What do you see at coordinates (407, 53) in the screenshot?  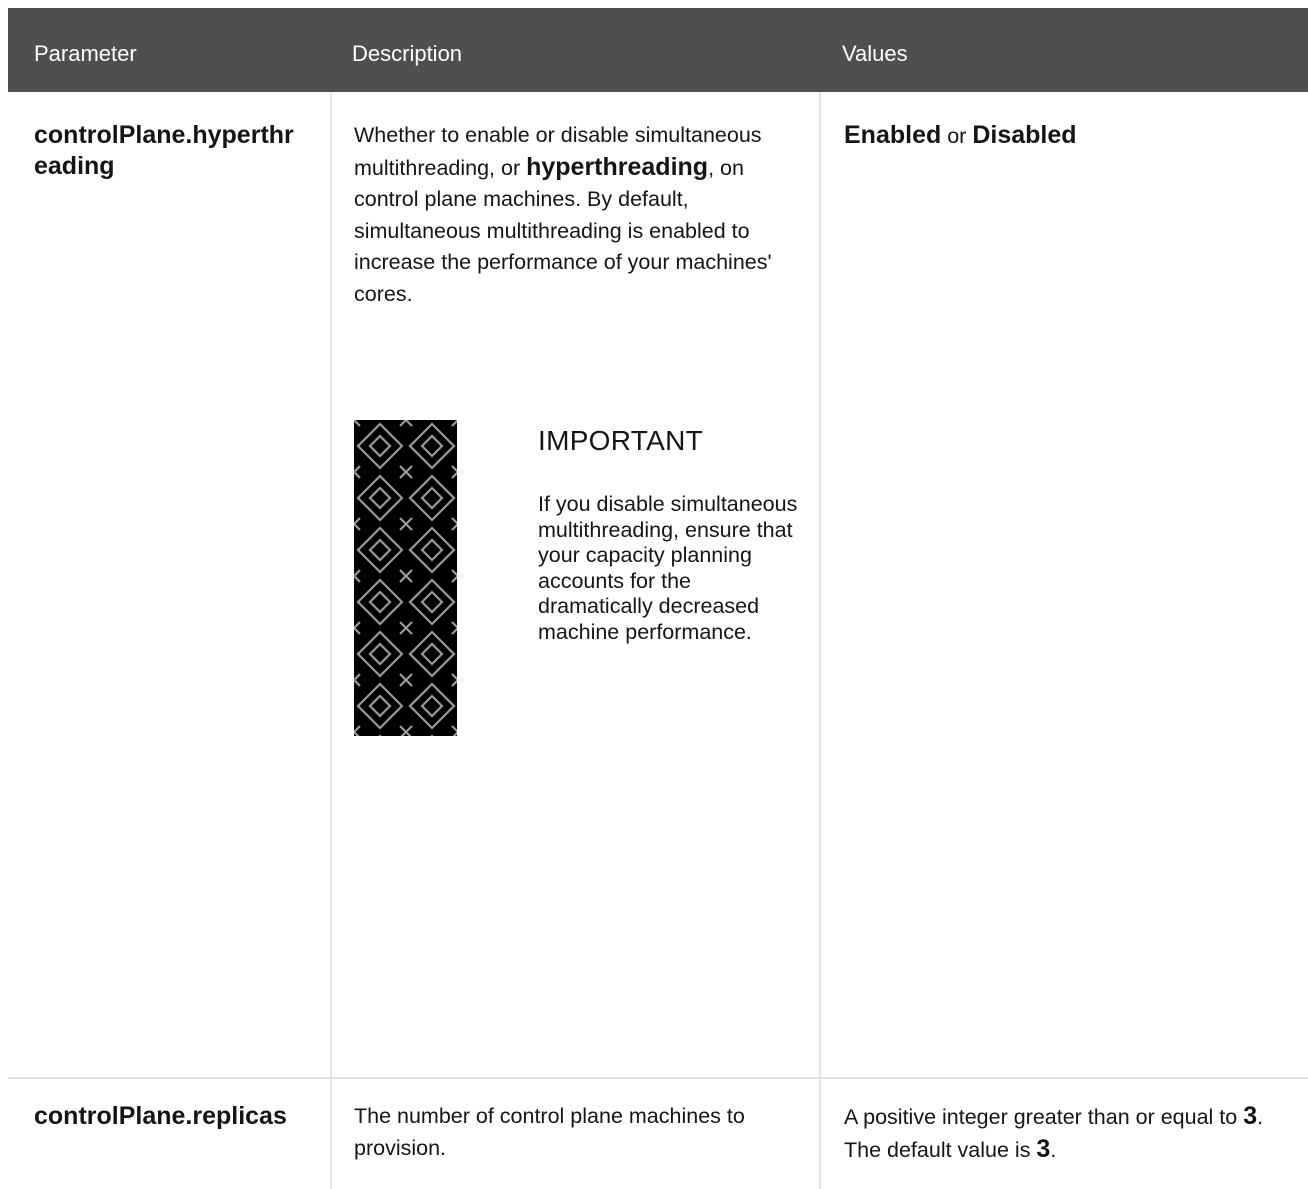 I see `header-description: Description` at bounding box center [407, 53].